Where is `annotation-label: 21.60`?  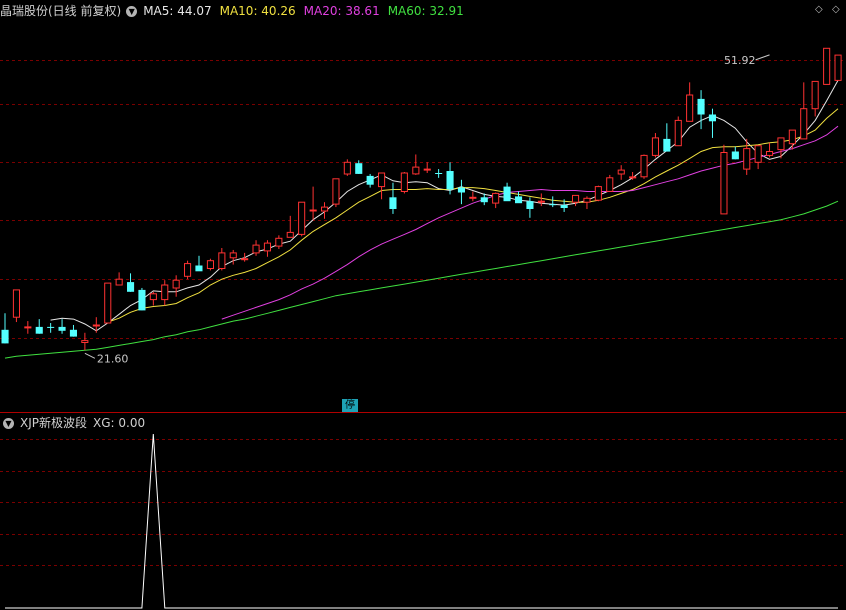
annotation-label: 21.60 is located at coordinates (113, 358).